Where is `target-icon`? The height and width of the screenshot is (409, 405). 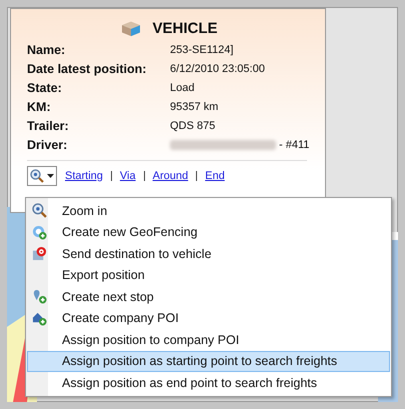
target-icon is located at coordinates (39, 254).